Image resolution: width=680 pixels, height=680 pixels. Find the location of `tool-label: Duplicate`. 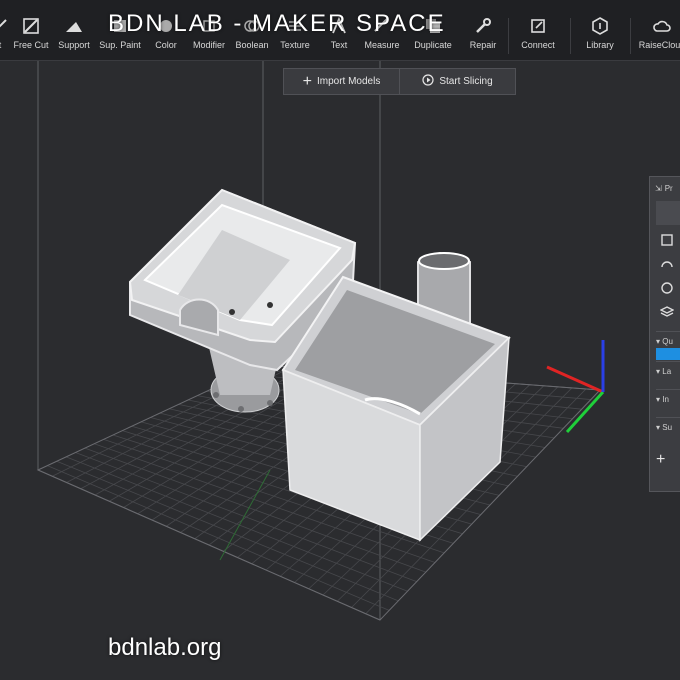

tool-label: Duplicate is located at coordinates (433, 45).